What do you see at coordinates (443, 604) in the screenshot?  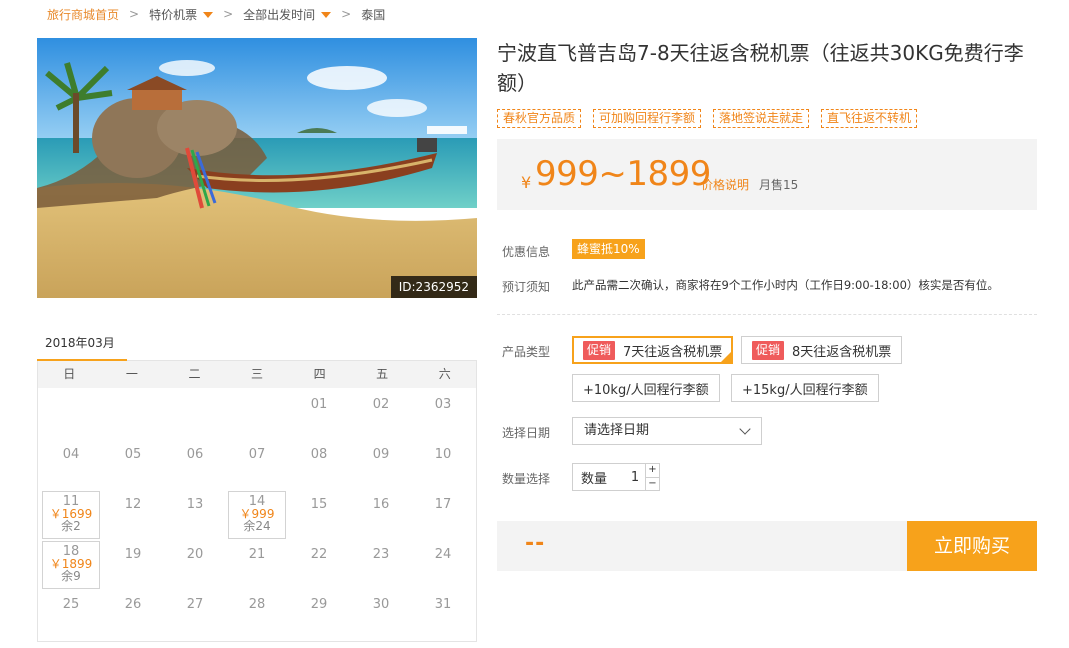 I see `calendar-day: 31` at bounding box center [443, 604].